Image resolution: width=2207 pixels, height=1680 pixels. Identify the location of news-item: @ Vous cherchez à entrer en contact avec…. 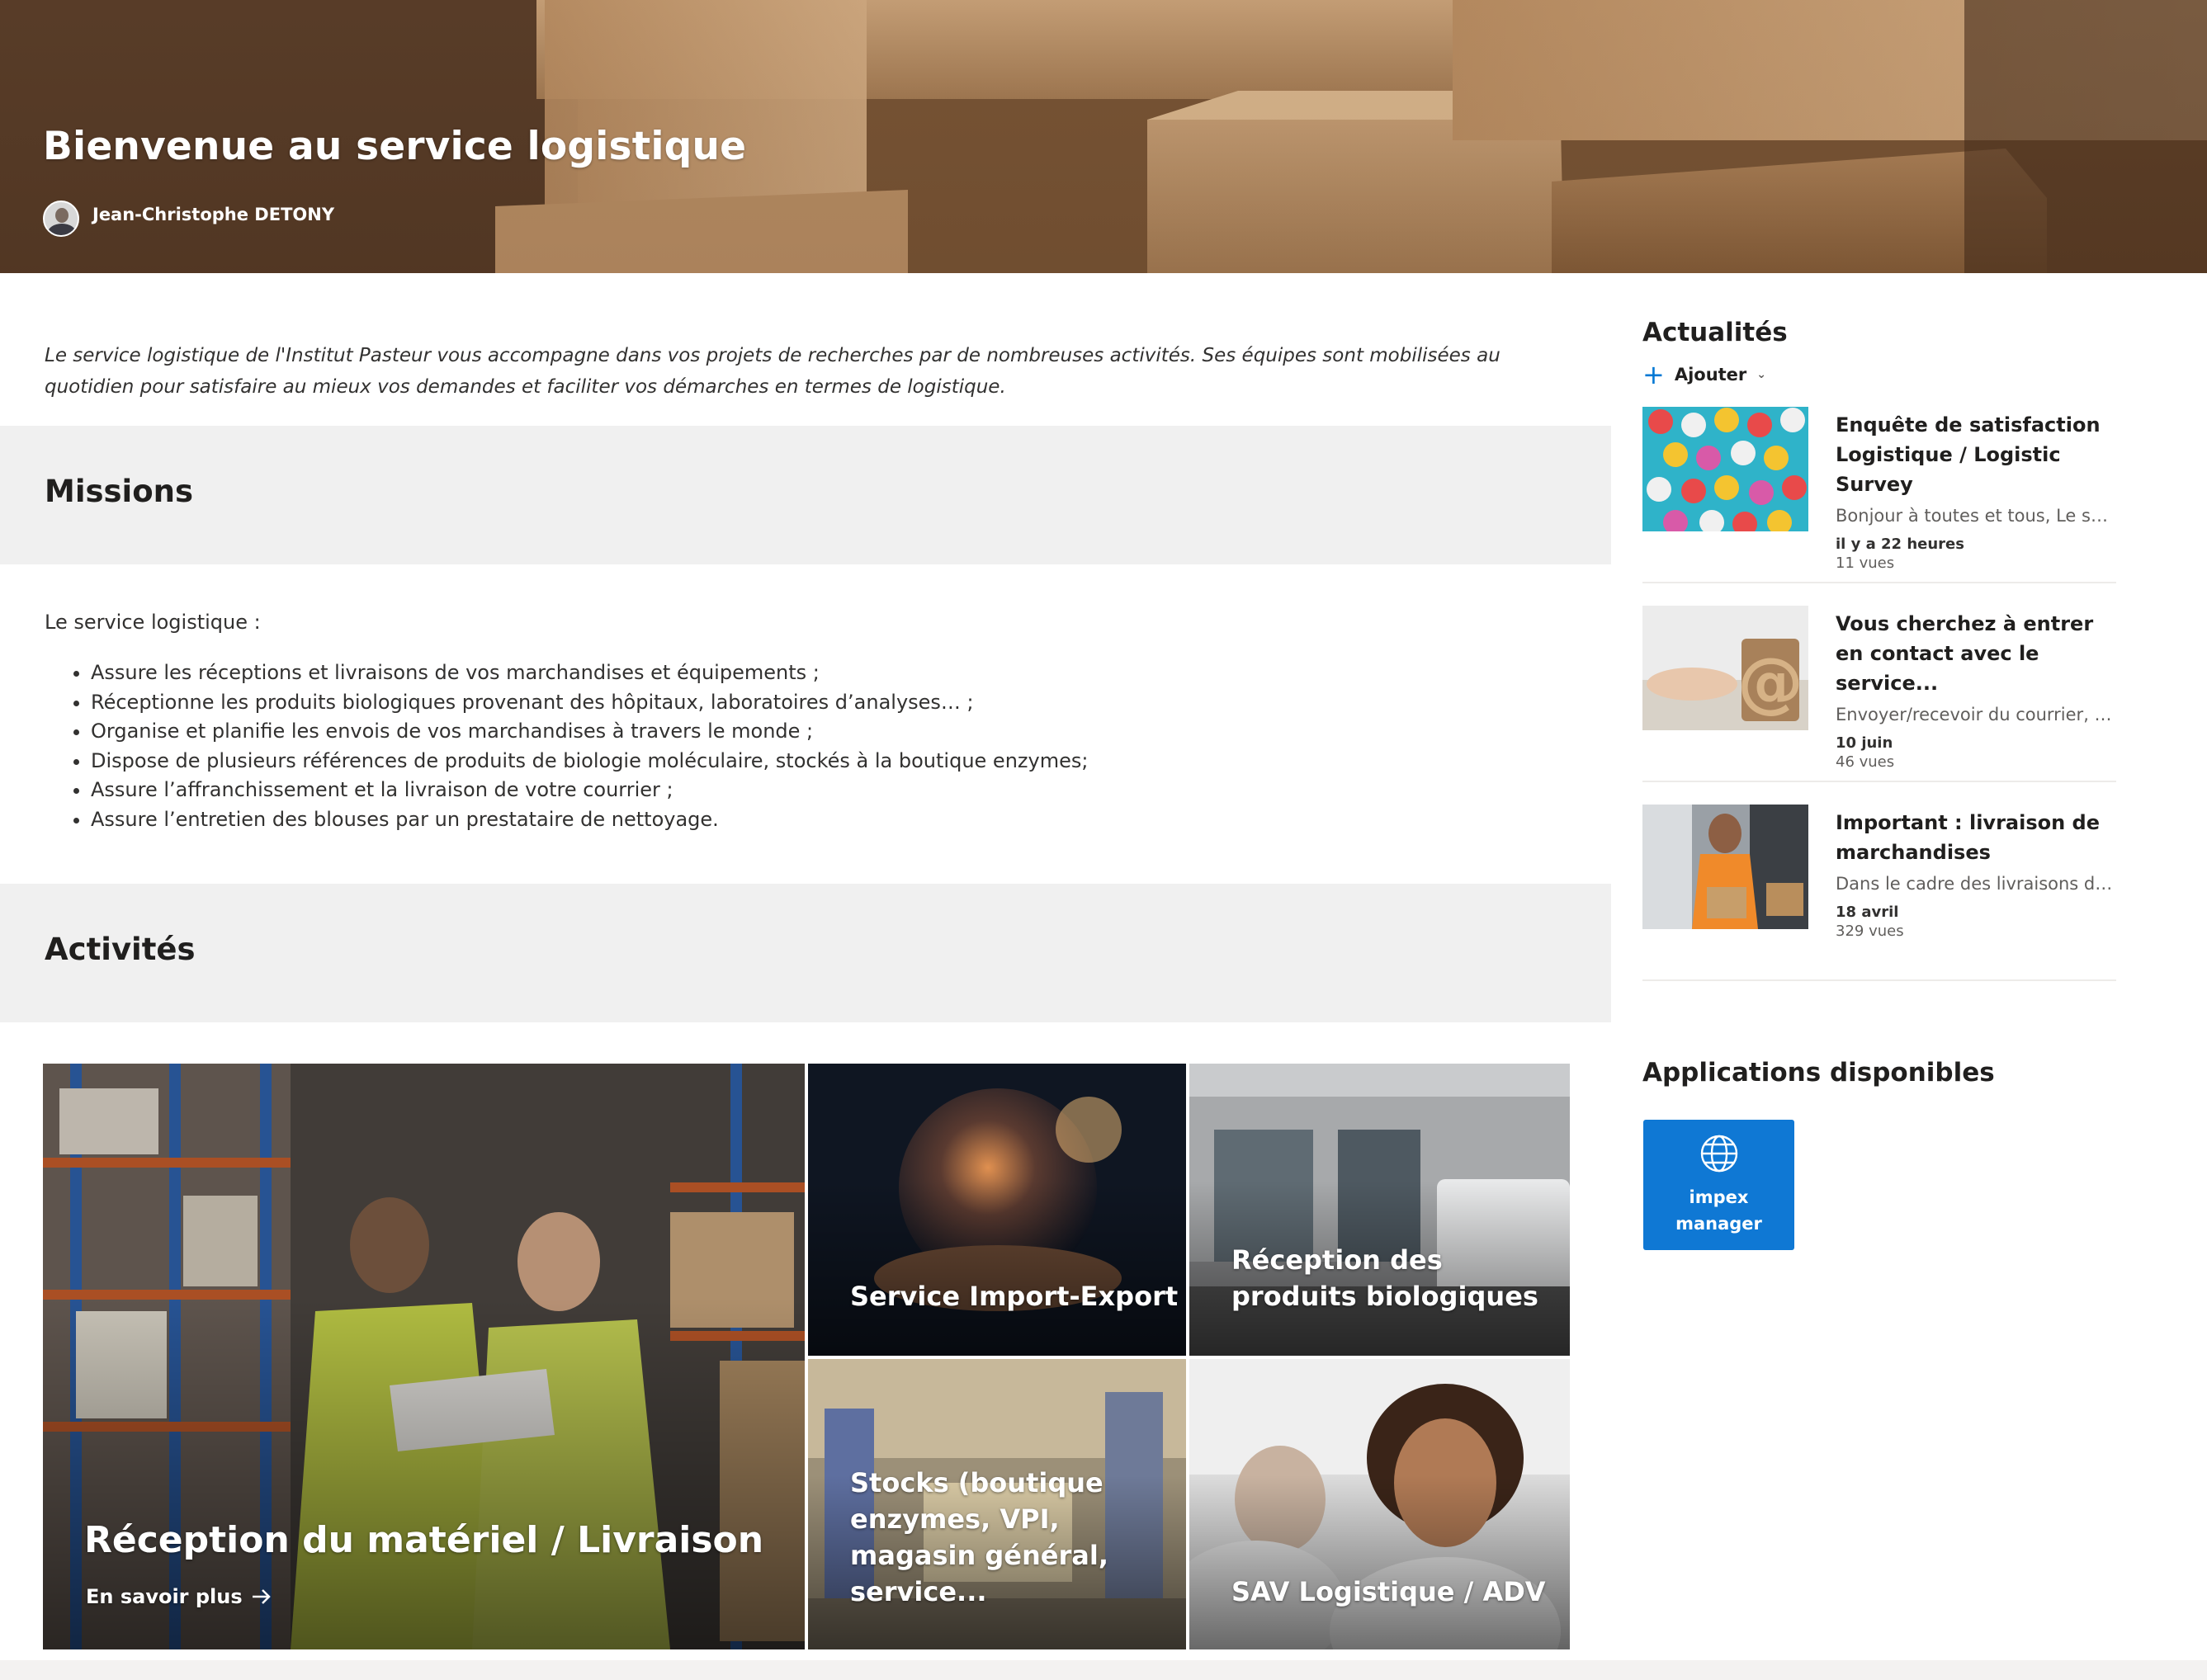
(1879, 694).